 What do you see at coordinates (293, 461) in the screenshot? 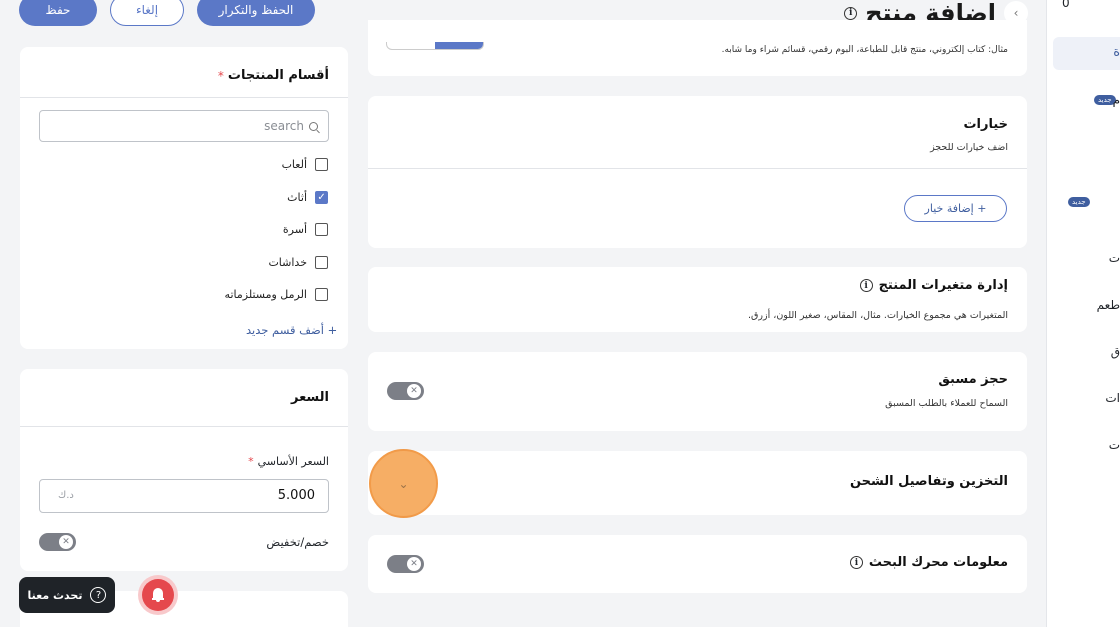
I see `base-price-label: السعر الأساسي` at bounding box center [293, 461].